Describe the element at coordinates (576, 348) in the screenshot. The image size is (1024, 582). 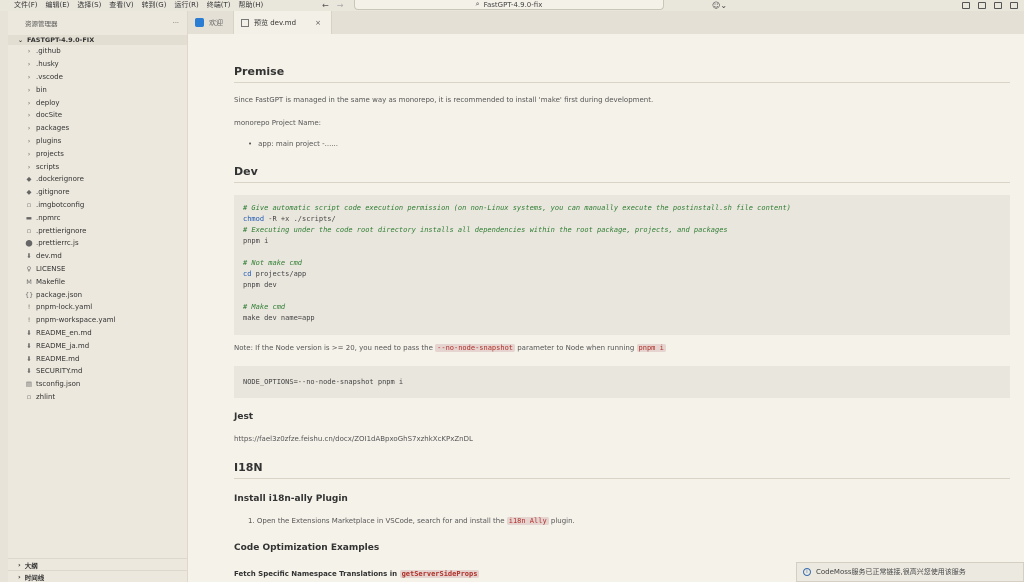
I see `note-mid: parameter to Node when running` at that location.